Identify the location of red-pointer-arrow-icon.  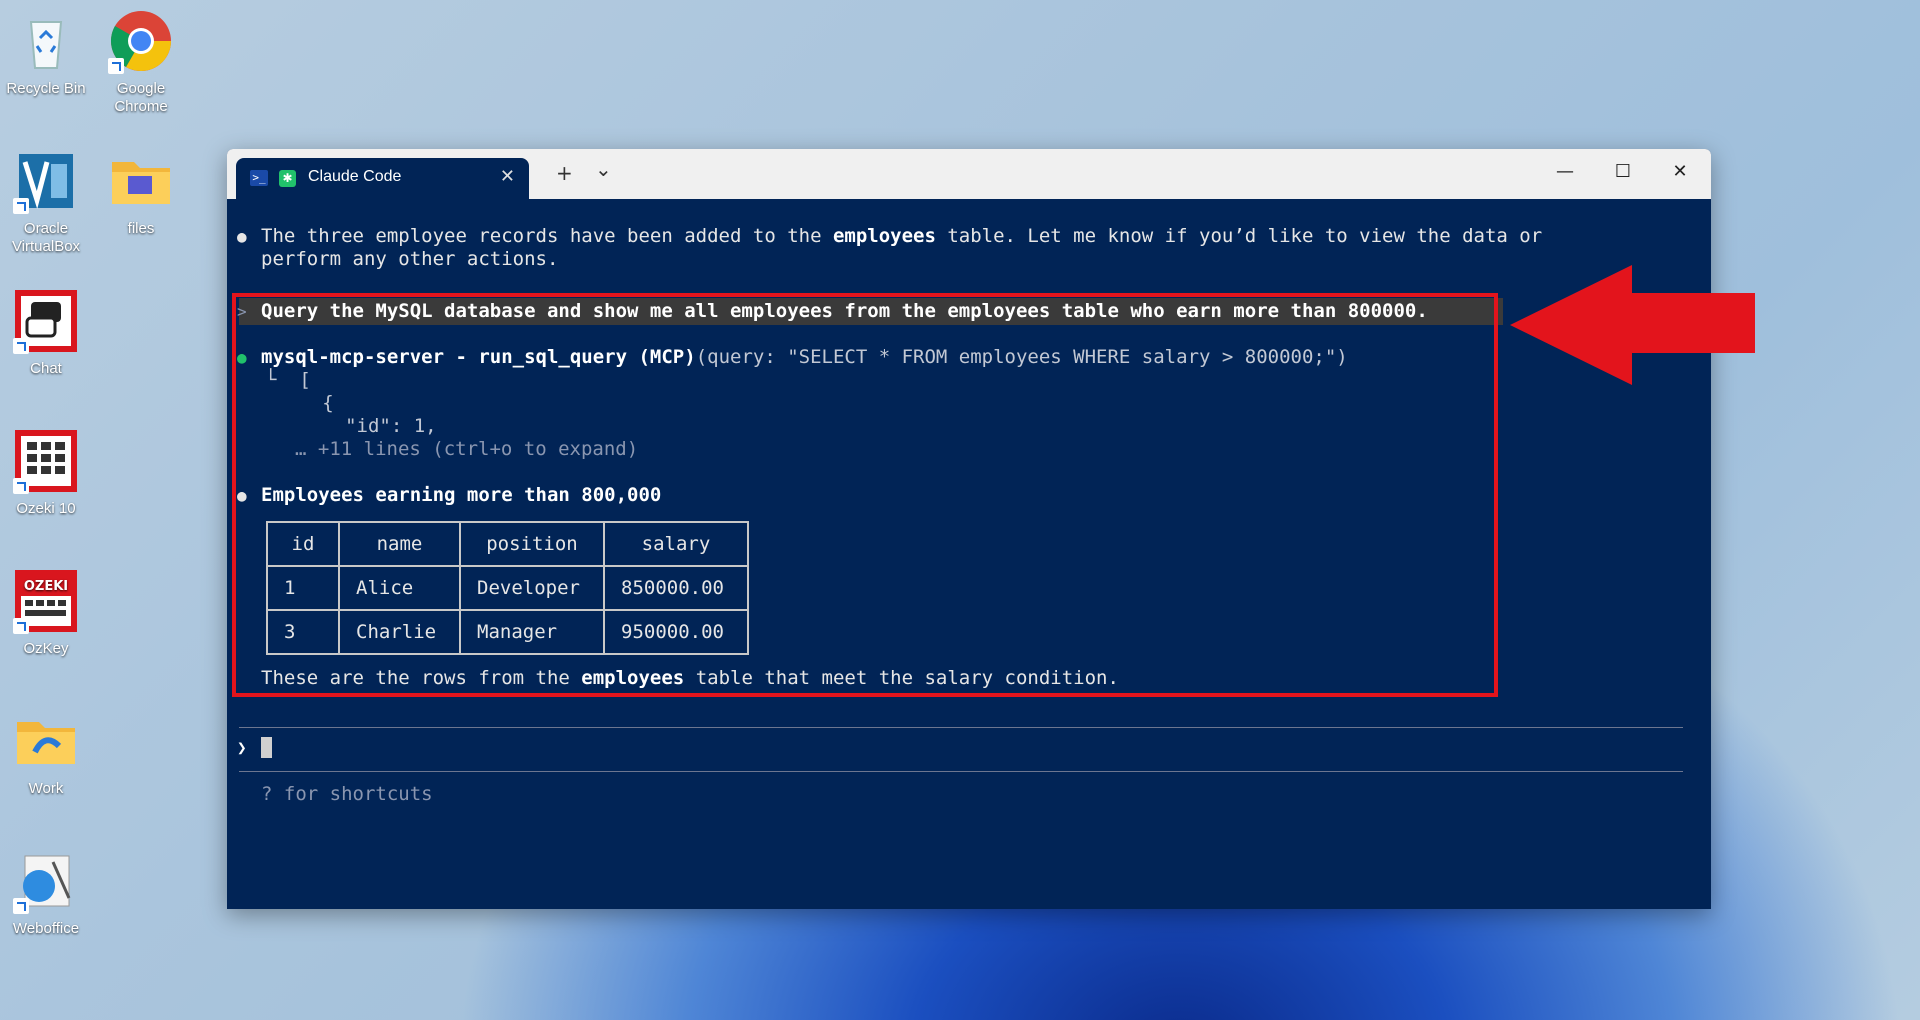
(1632, 325).